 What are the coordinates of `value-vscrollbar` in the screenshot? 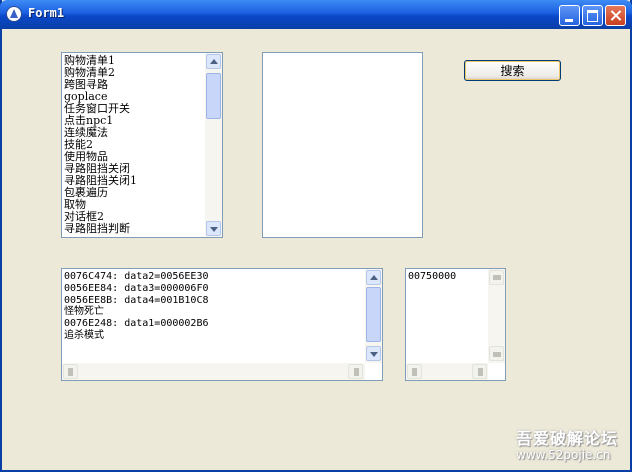 It's located at (496, 316).